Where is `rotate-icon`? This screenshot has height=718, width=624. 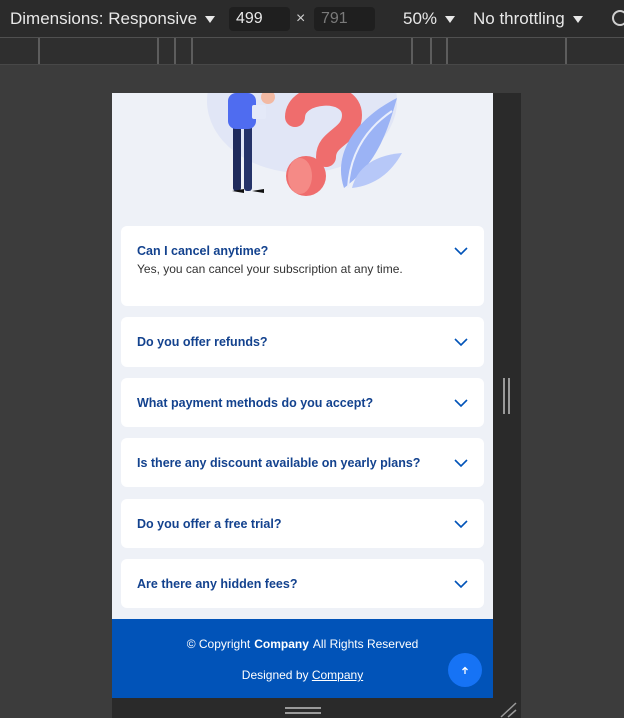 rotate-icon is located at coordinates (618, 18).